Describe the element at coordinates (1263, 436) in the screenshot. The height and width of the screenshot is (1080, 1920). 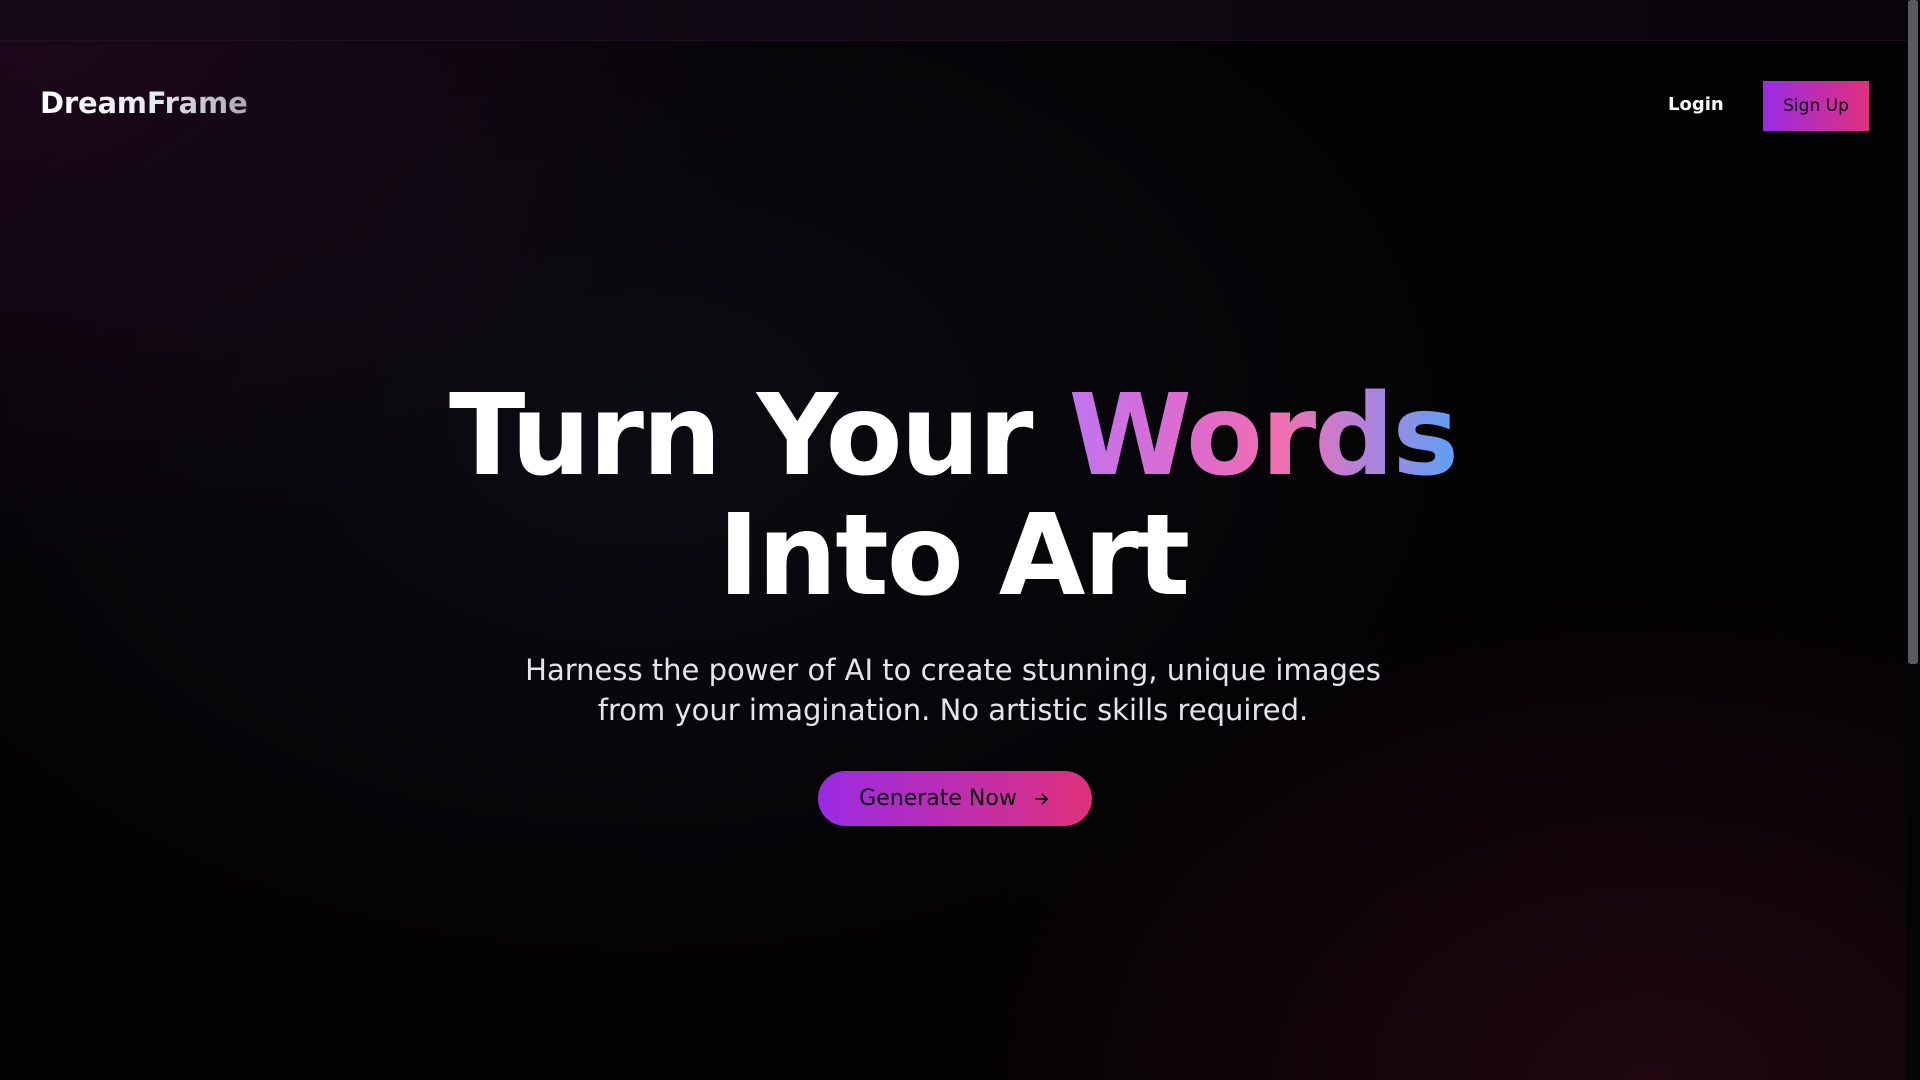
I see `hero-title-accent-word: Words` at that location.